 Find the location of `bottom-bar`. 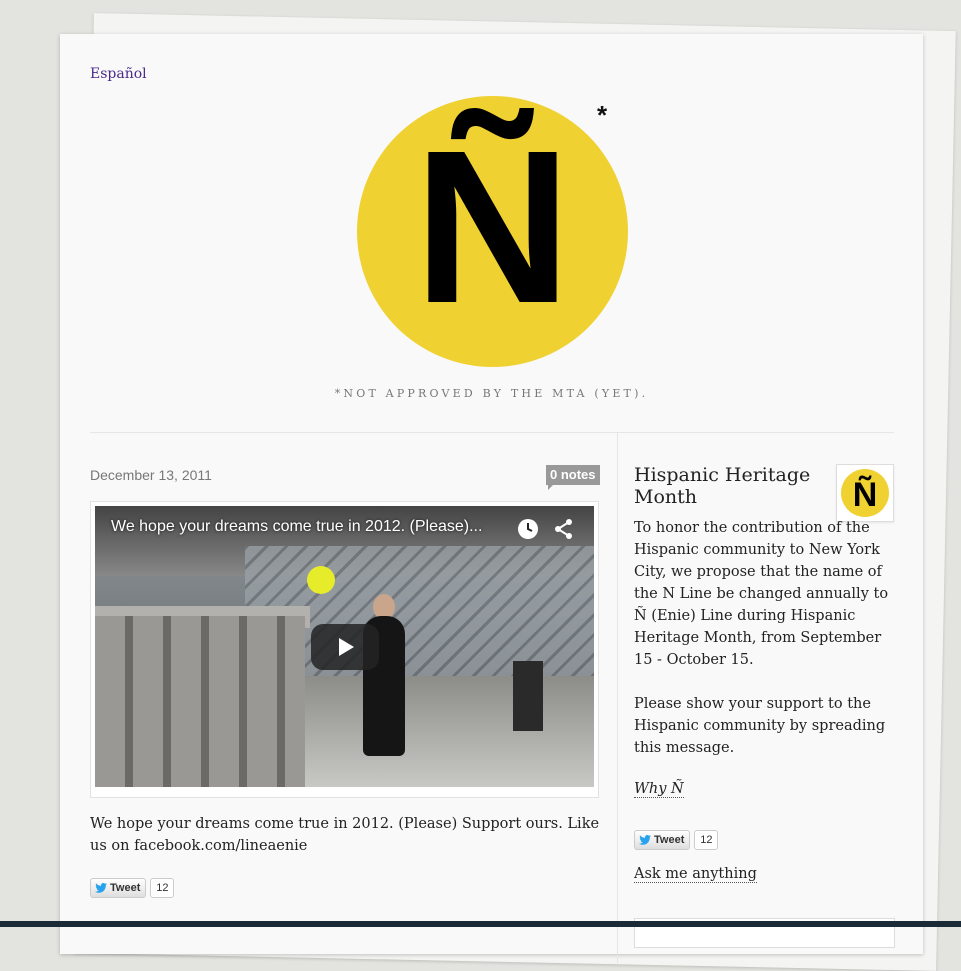

bottom-bar is located at coordinates (480, 924).